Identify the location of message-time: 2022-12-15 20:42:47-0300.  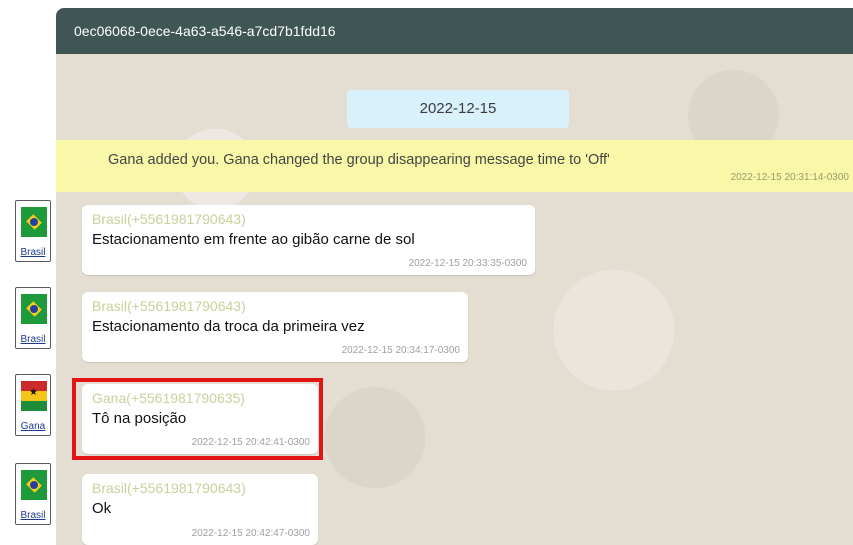
(250, 533).